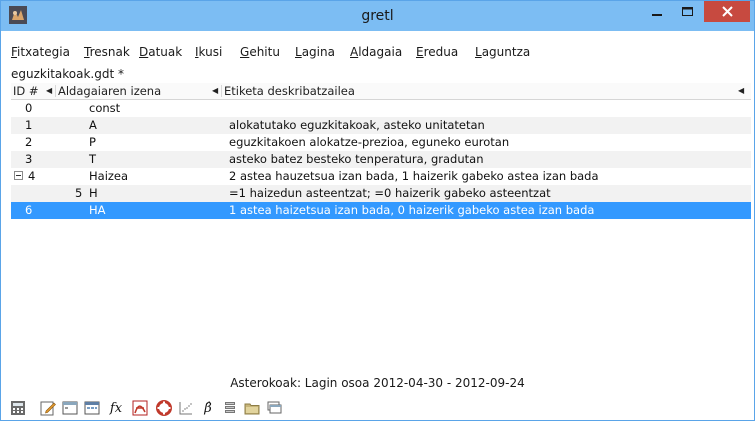 The width and height of the screenshot is (755, 421). Describe the element at coordinates (29, 142) in the screenshot. I see `row-id: 2` at that location.